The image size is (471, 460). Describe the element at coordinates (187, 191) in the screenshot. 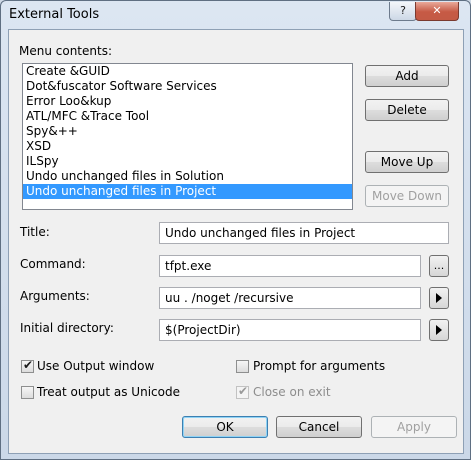

I see `list-item: Undo unchanged files in Project` at that location.